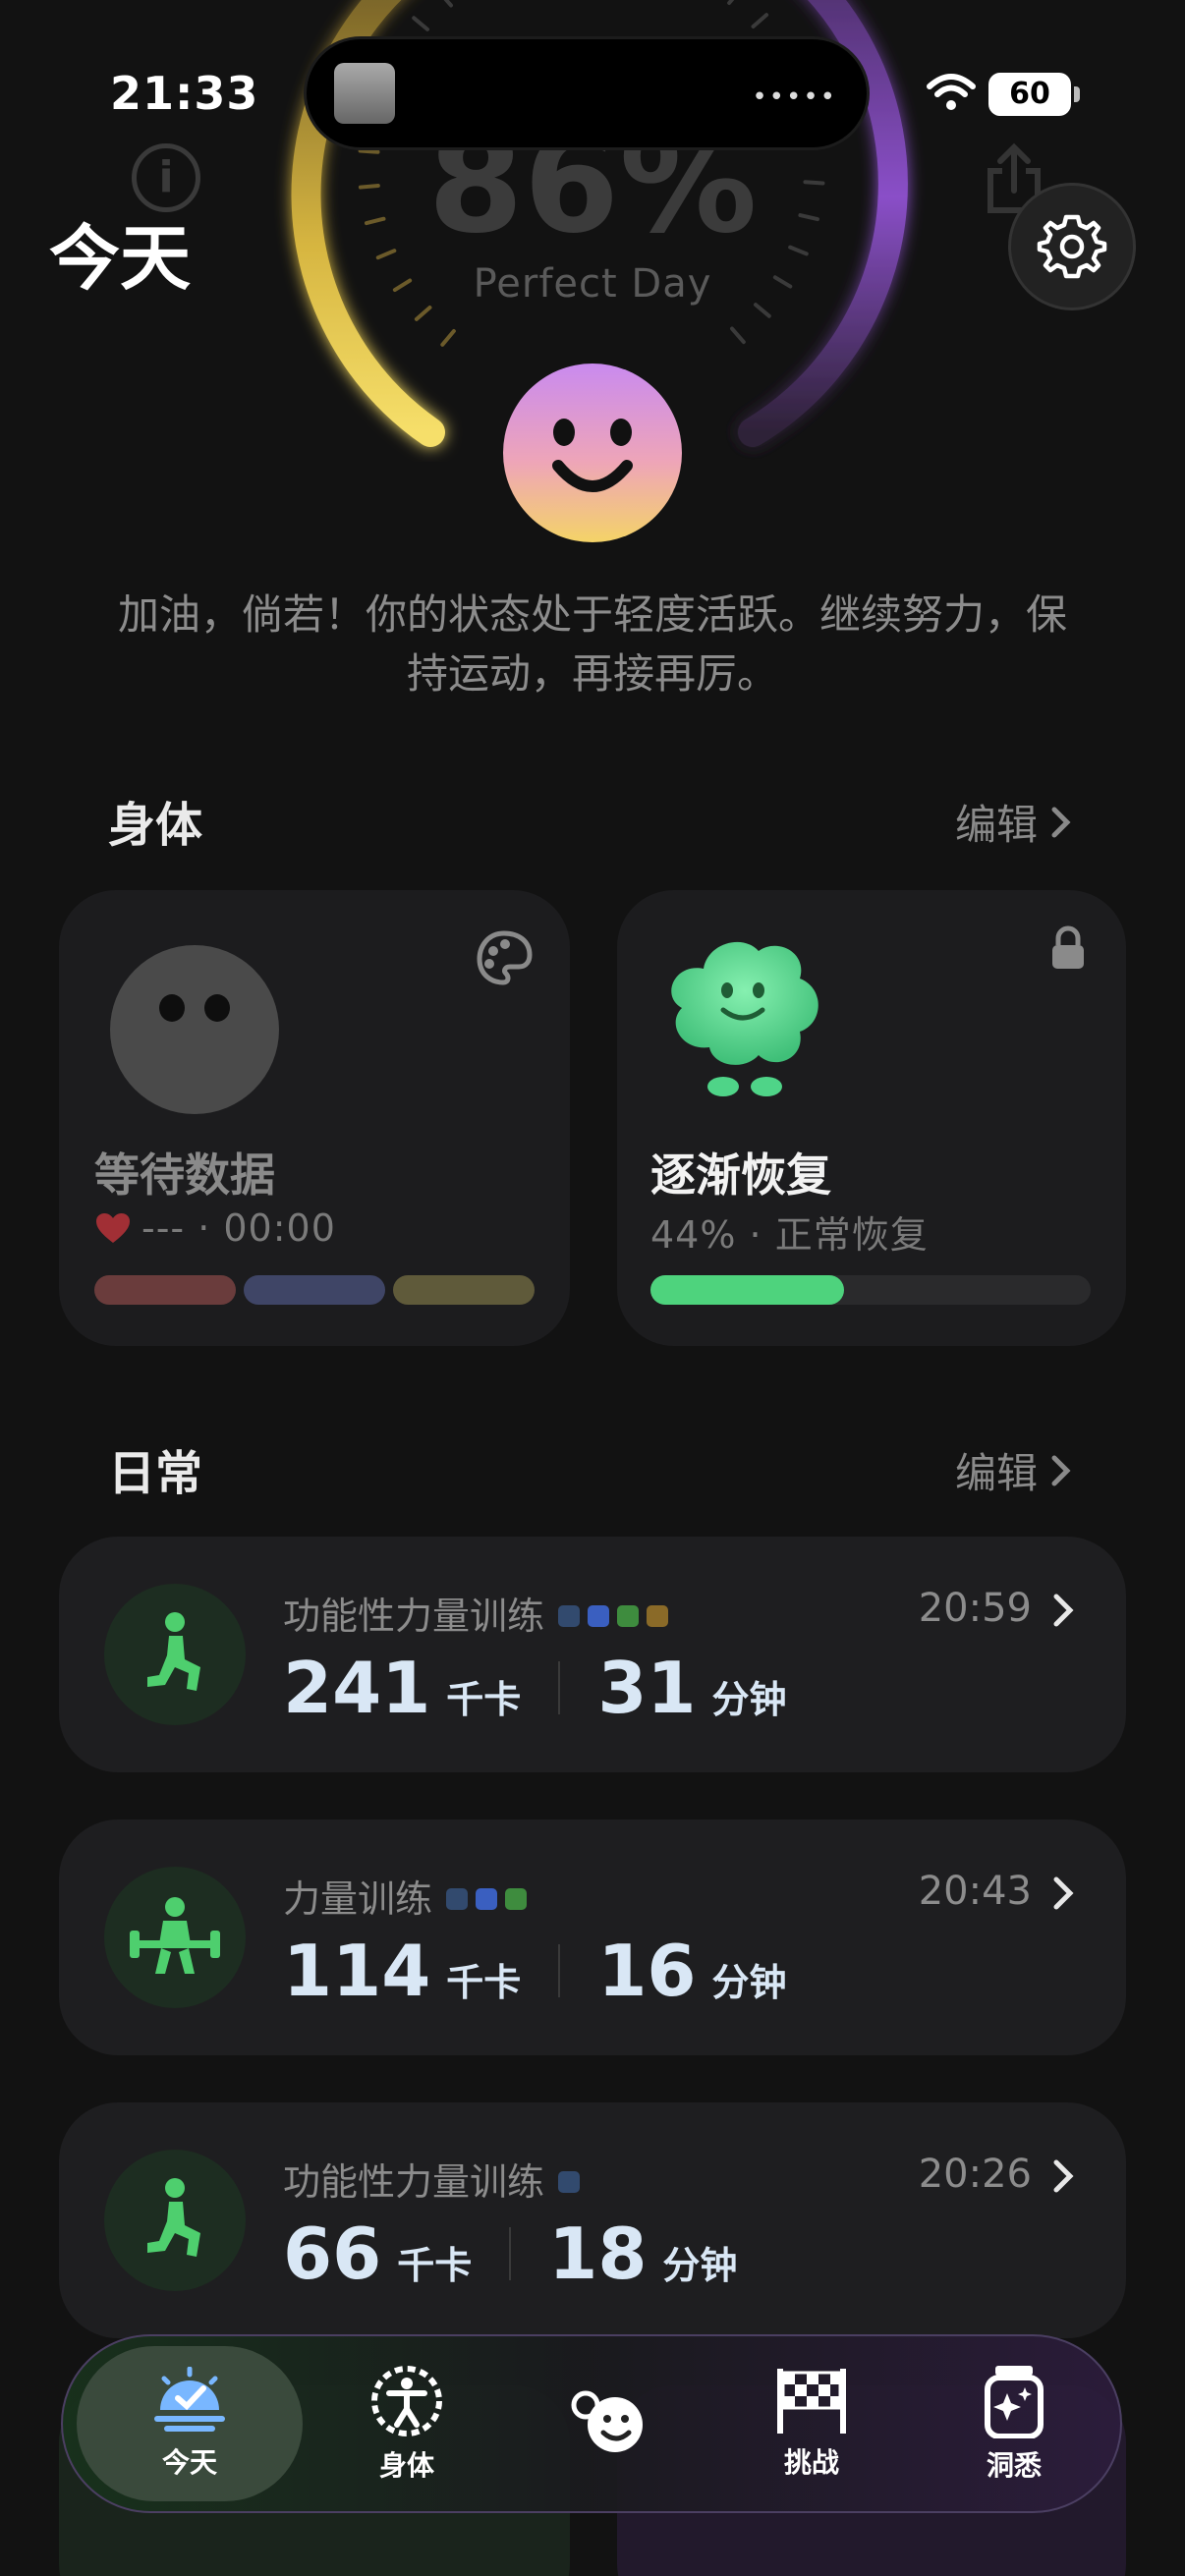 This screenshot has height=2576, width=1185. I want to click on sparkle-jar-icon, so click(1014, 2402).